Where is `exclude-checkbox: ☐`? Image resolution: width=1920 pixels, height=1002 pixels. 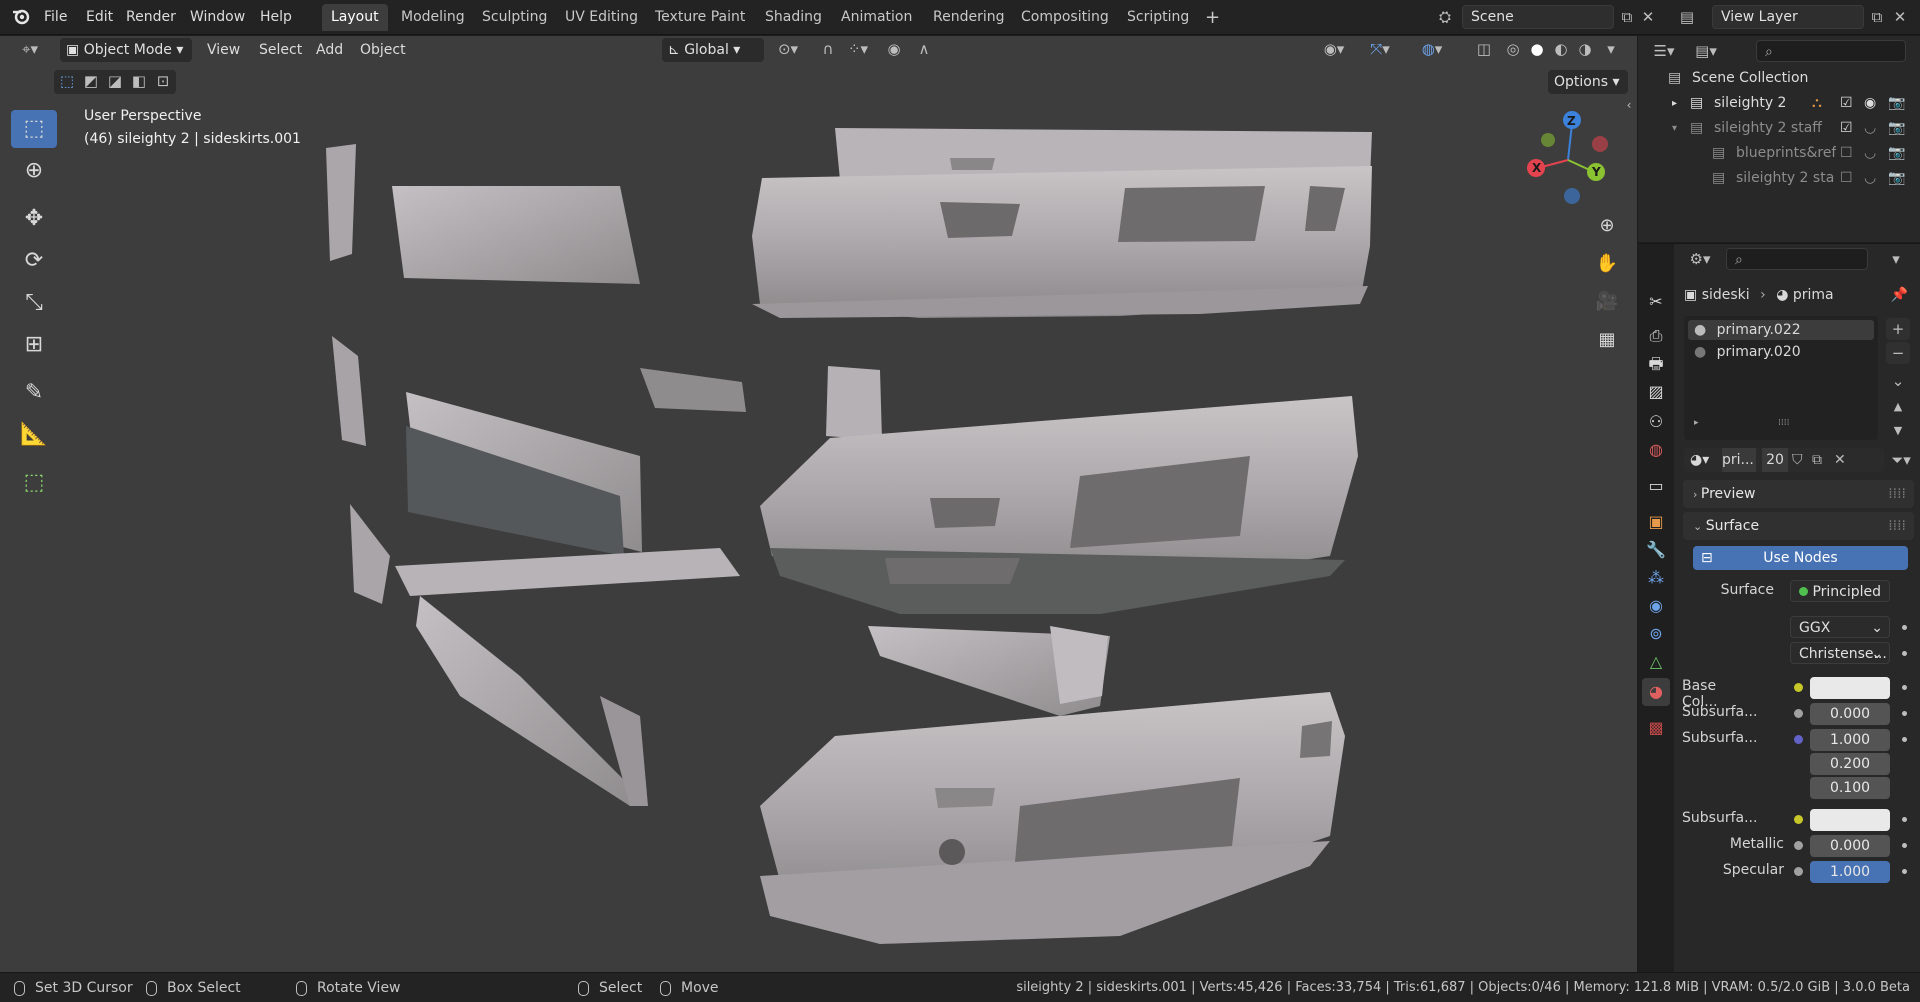 exclude-checkbox: ☐ is located at coordinates (1846, 153).